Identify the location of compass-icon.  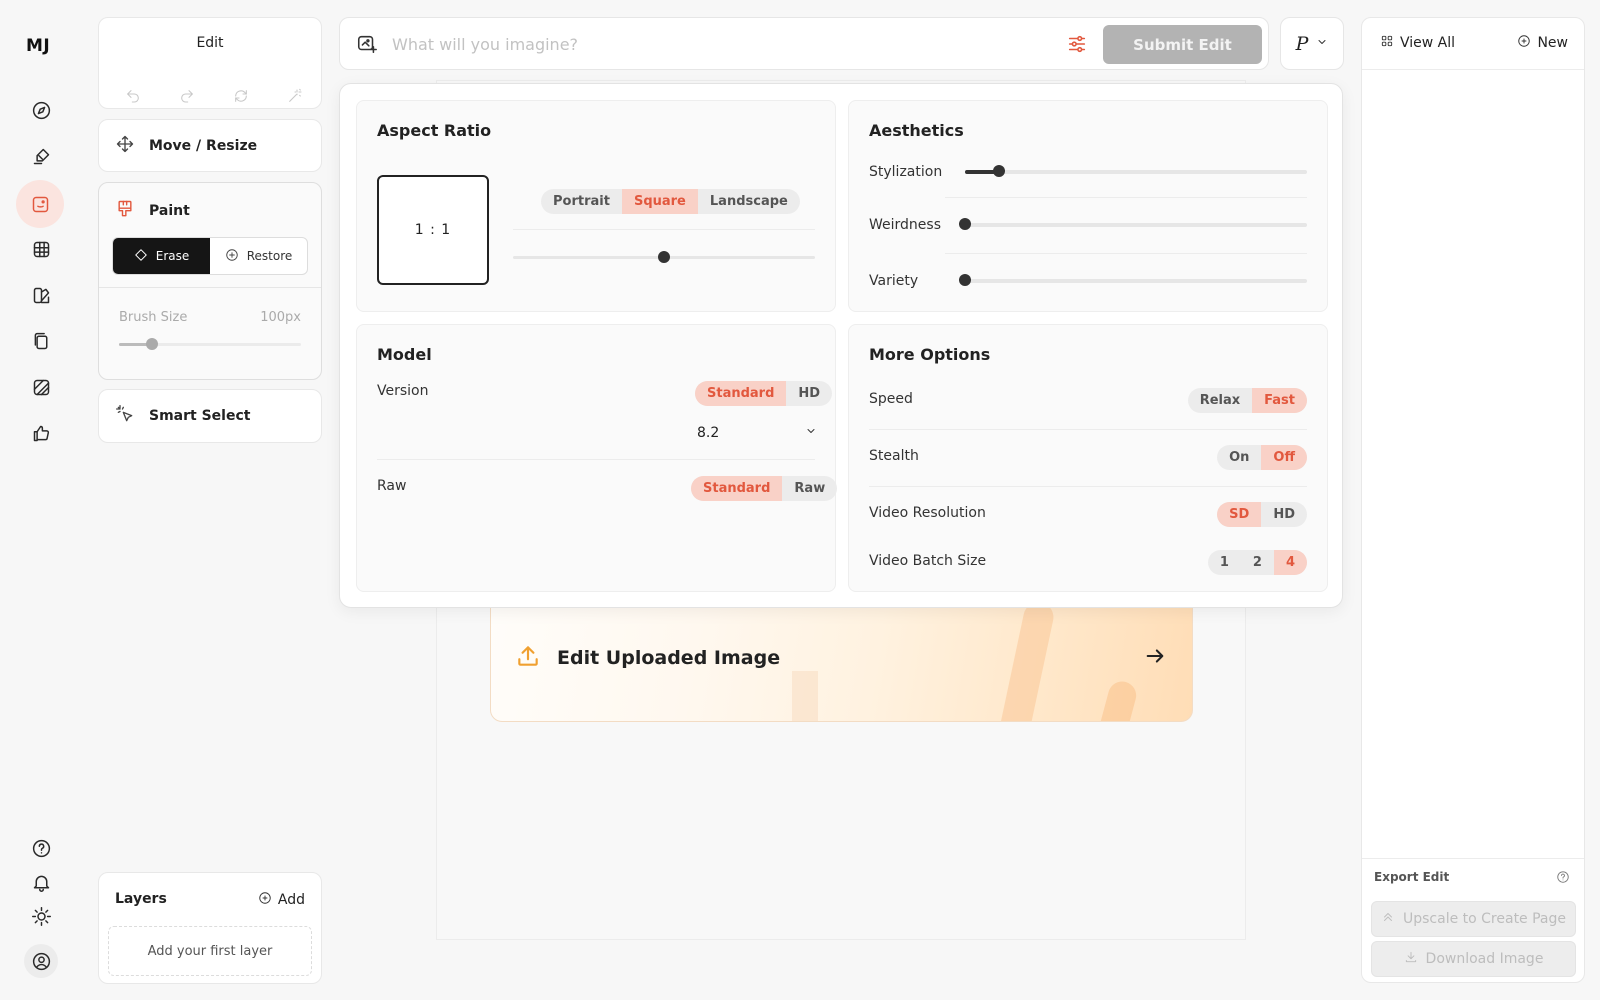
(41, 110).